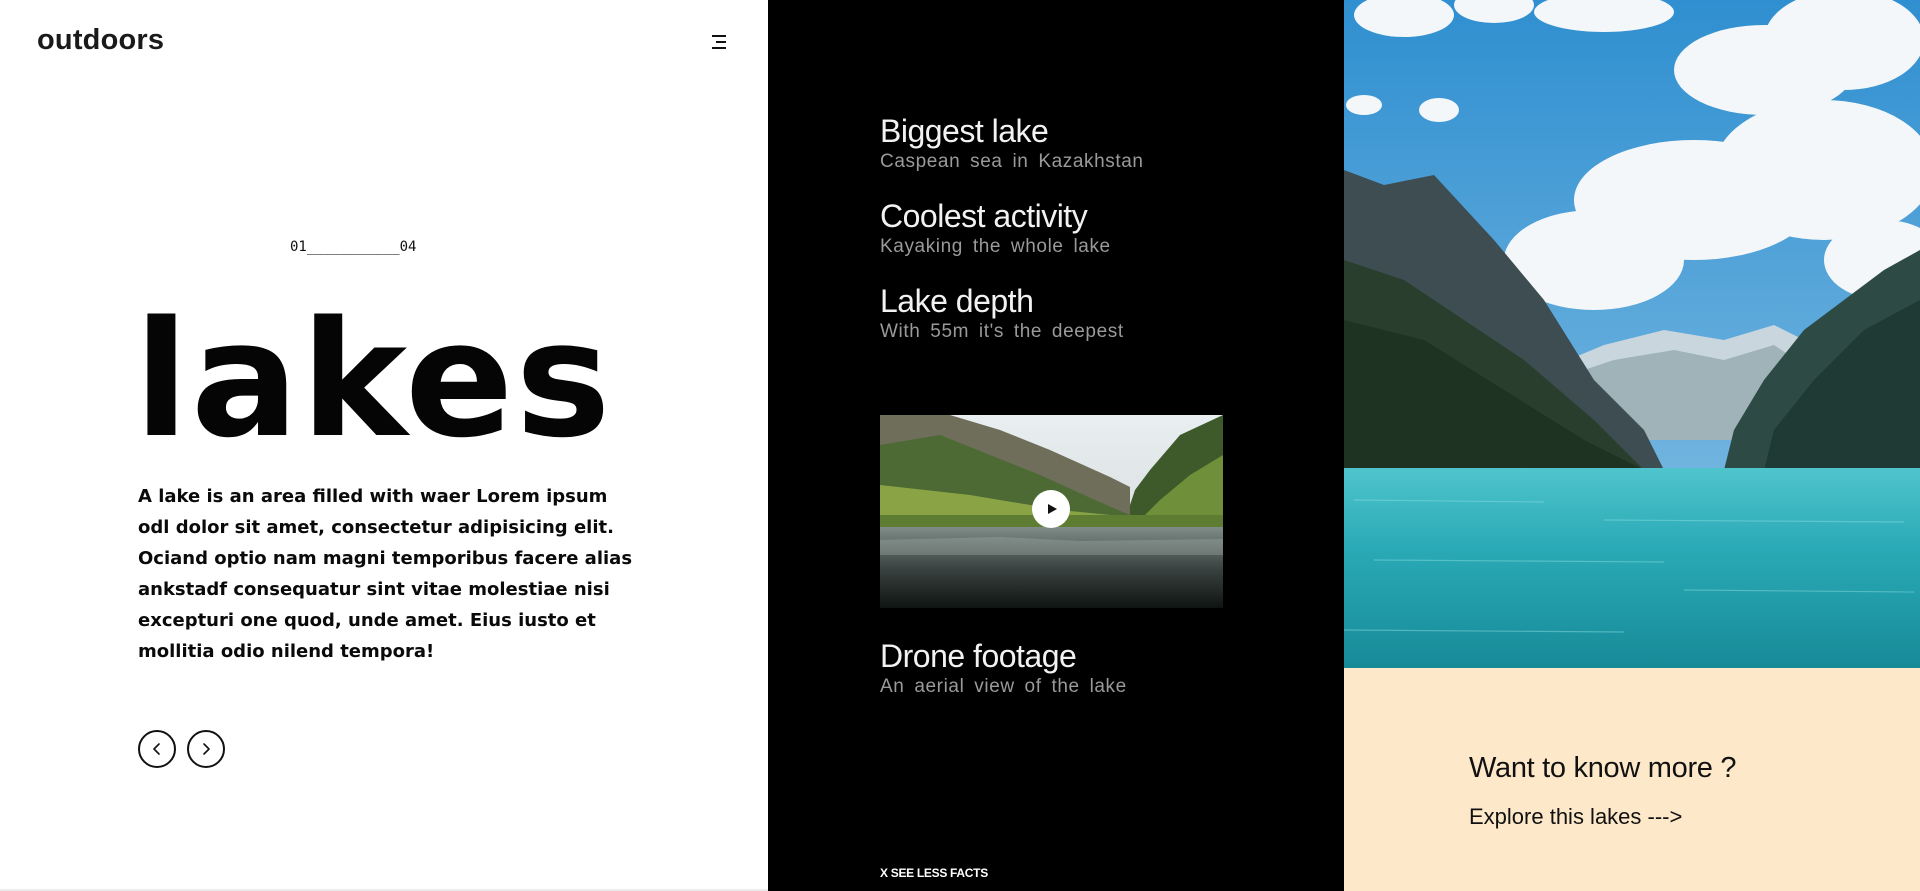 The width and height of the screenshot is (1920, 891). I want to click on brand-logo: outdoors, so click(100, 40).